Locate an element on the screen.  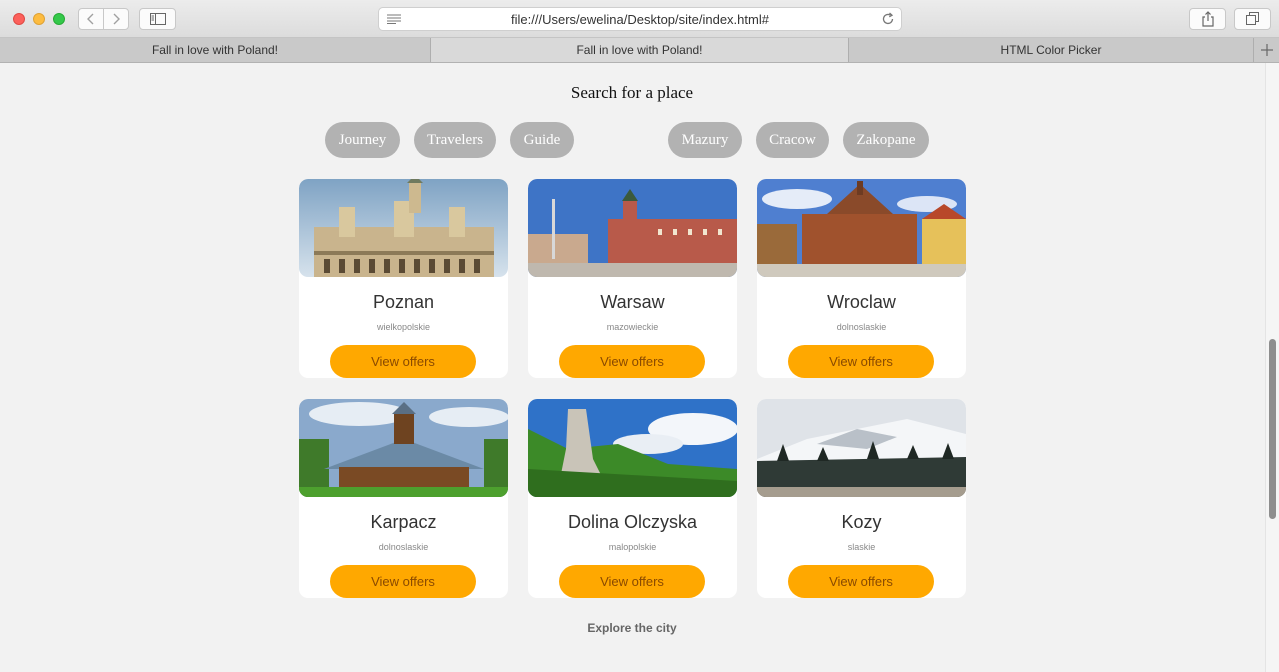
chevron-left-icon is located at coordinates (90, 19).